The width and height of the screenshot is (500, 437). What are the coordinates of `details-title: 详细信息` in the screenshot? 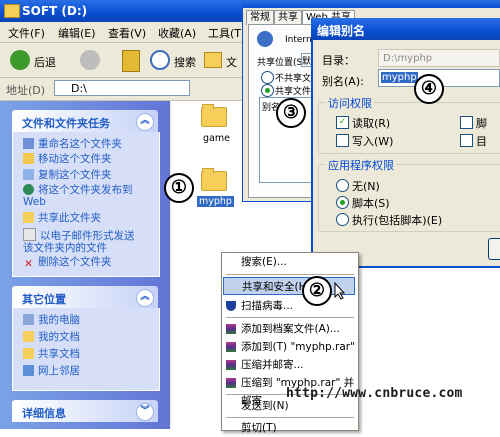 It's located at (44, 413).